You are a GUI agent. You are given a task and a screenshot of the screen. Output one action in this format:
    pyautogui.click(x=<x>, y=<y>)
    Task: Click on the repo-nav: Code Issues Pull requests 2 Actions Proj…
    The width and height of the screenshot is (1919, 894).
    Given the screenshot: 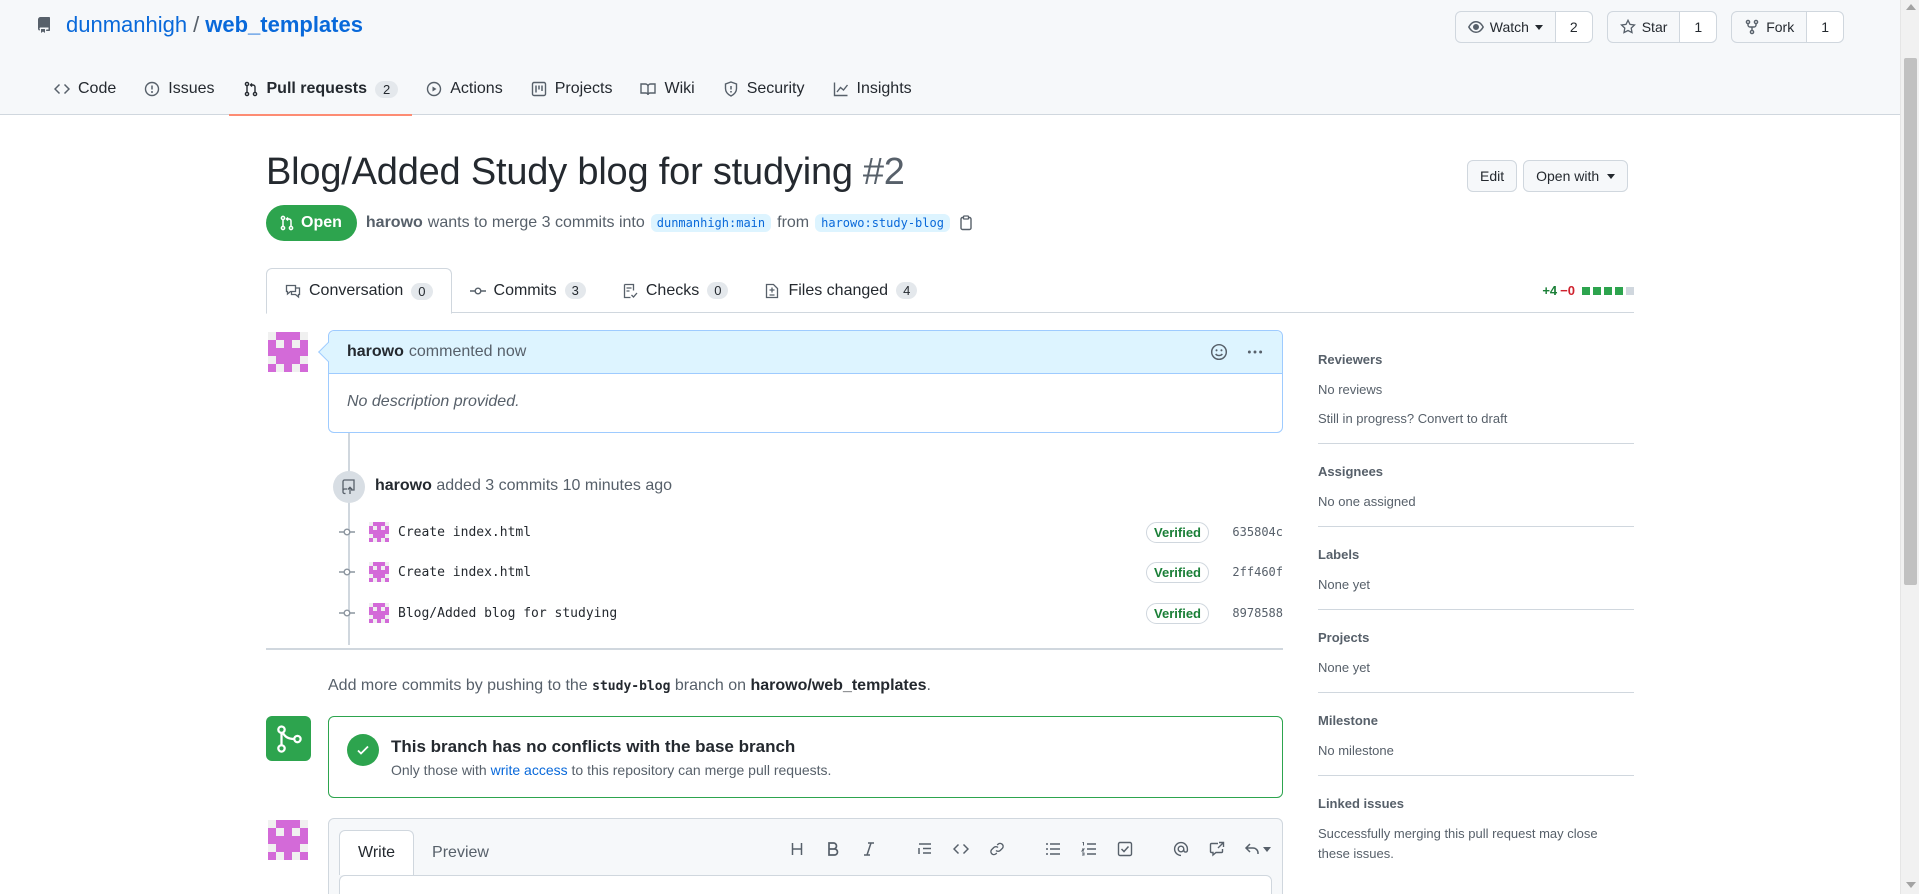 What is the action you would take?
    pyautogui.click(x=483, y=89)
    